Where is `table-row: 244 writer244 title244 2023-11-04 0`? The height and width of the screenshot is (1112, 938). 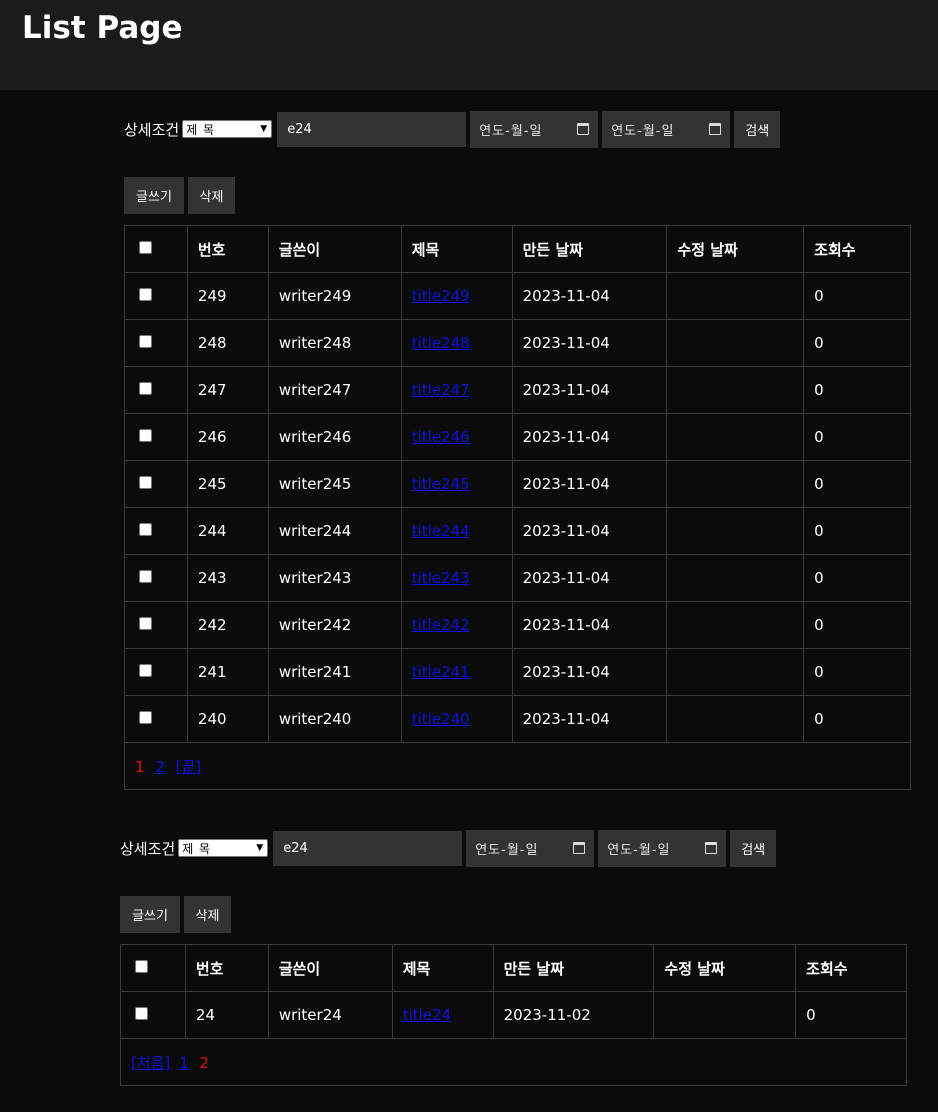
table-row: 244 writer244 title244 2023-11-04 0 is located at coordinates (517, 531).